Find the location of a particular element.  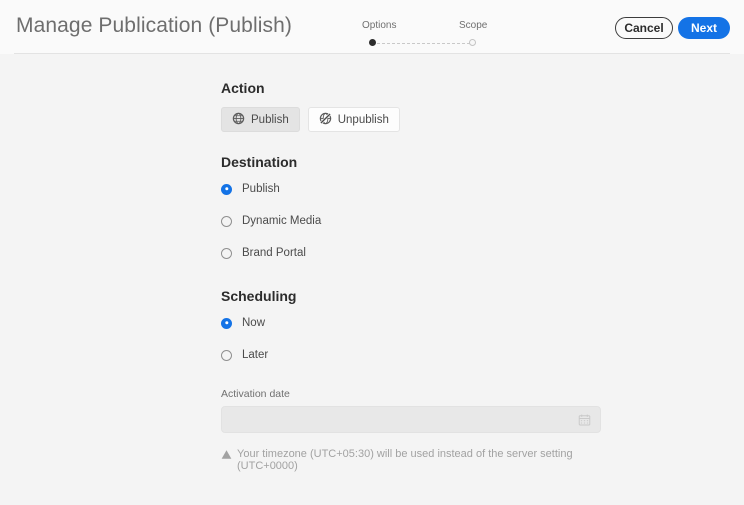

cancel-button: Cancel is located at coordinates (644, 28).